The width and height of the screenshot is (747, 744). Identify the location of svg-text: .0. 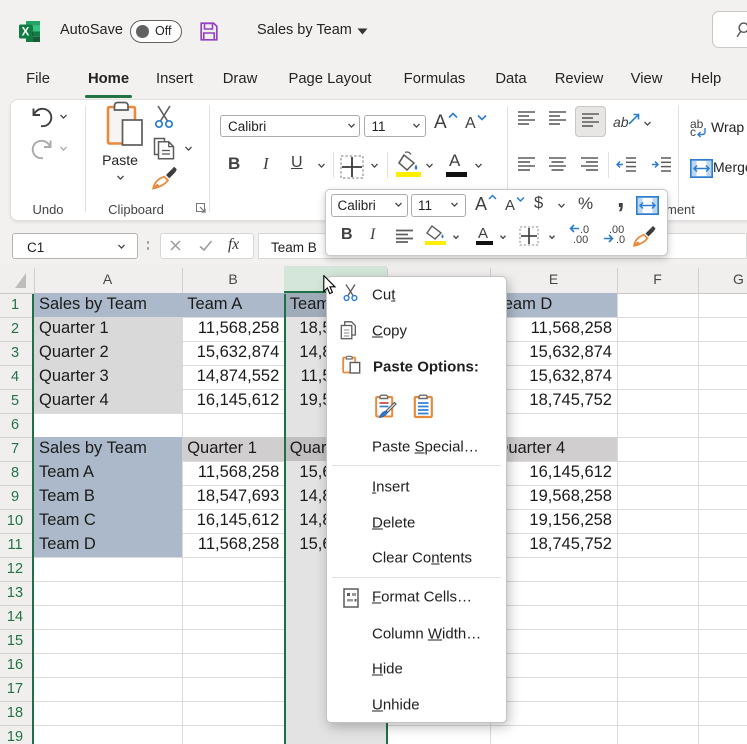
(620, 239).